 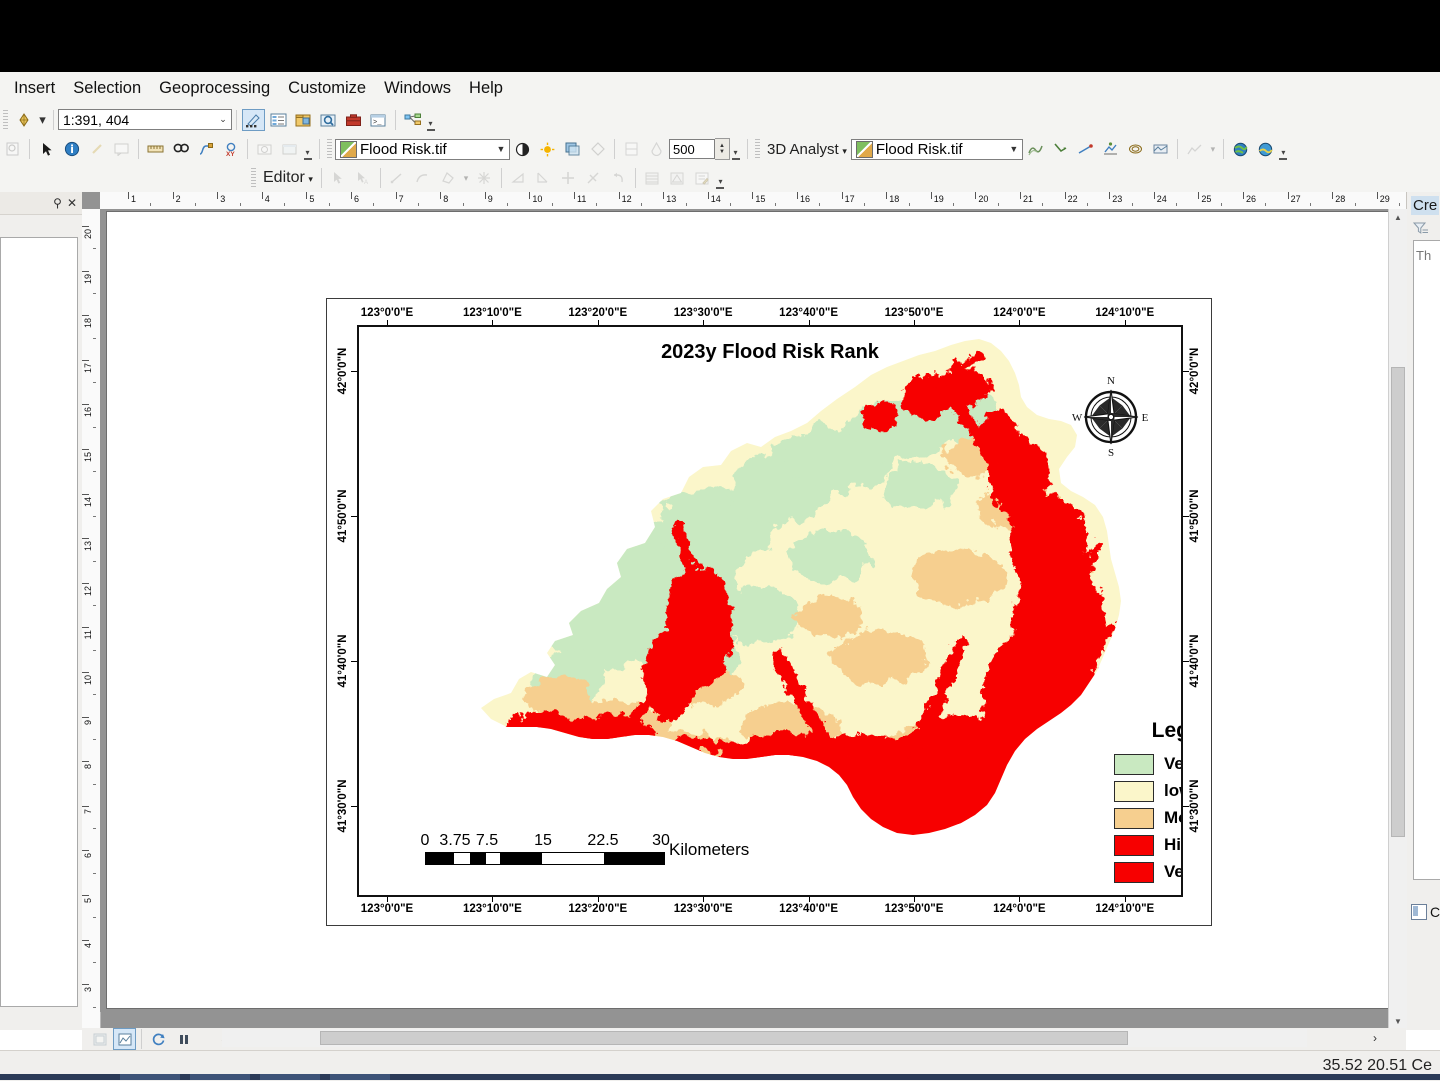 What do you see at coordinates (328, 120) in the screenshot?
I see `search-window-icon` at bounding box center [328, 120].